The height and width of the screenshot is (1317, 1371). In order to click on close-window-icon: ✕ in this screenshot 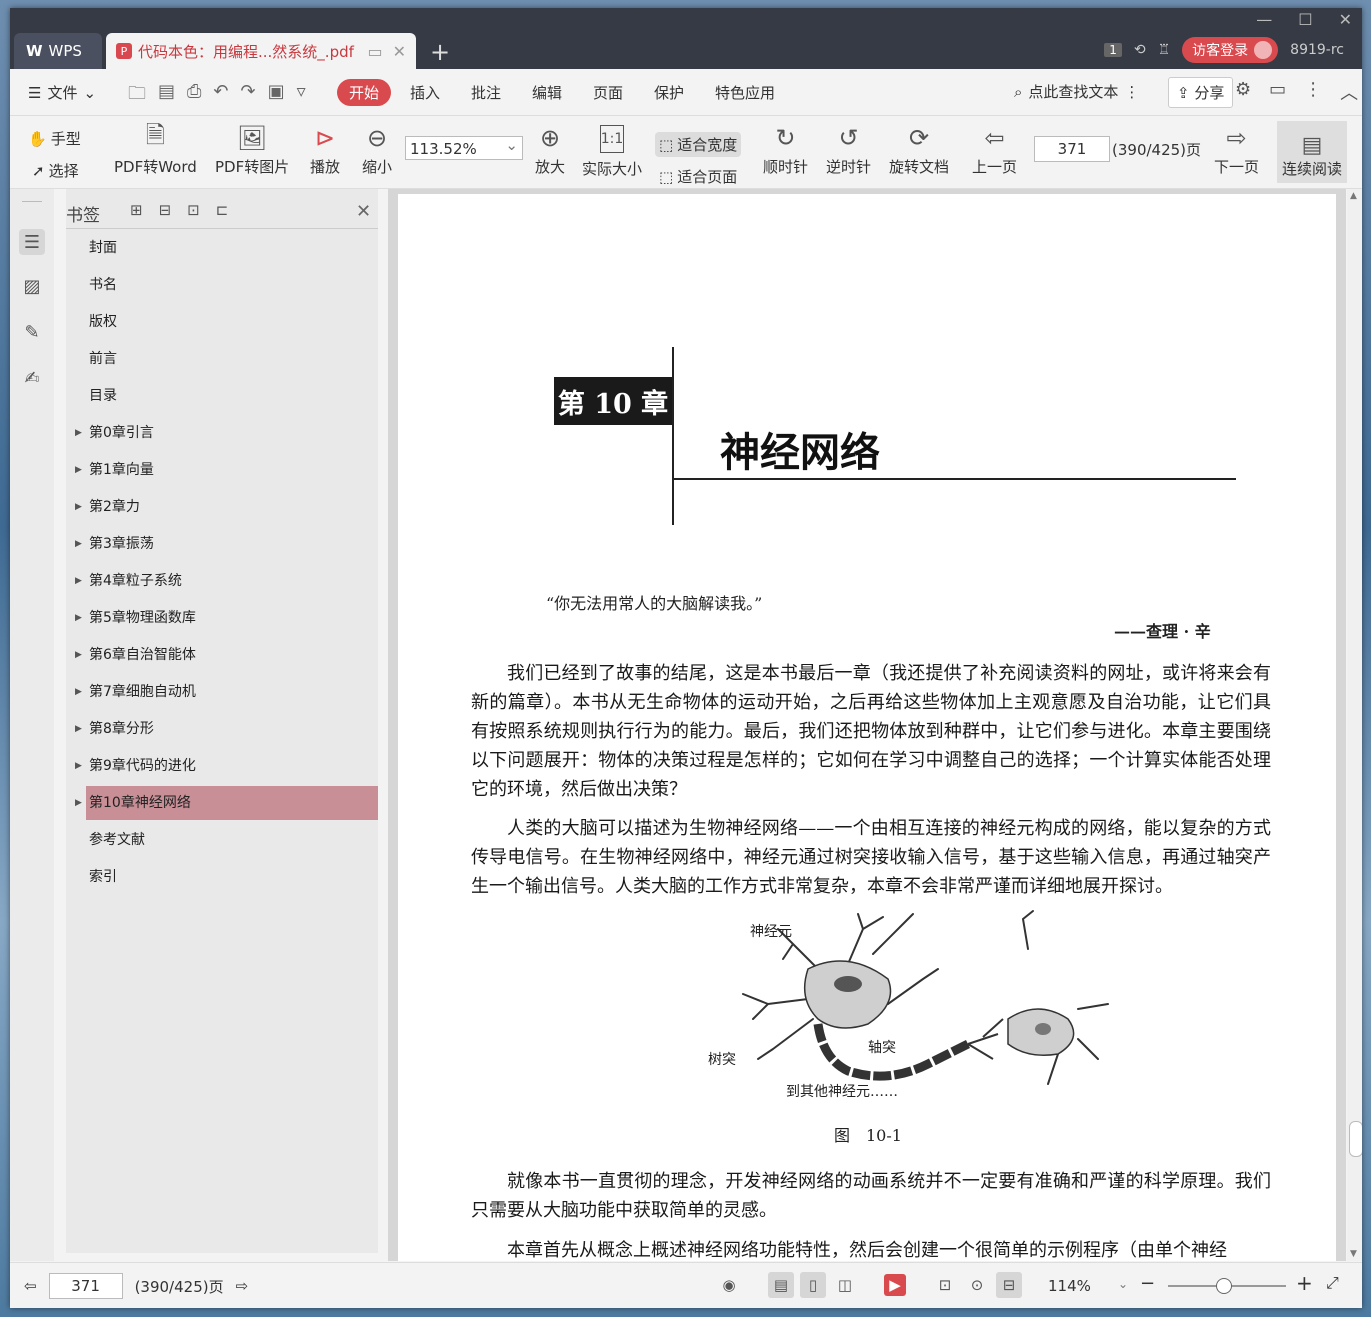, I will do `click(1345, 19)`.